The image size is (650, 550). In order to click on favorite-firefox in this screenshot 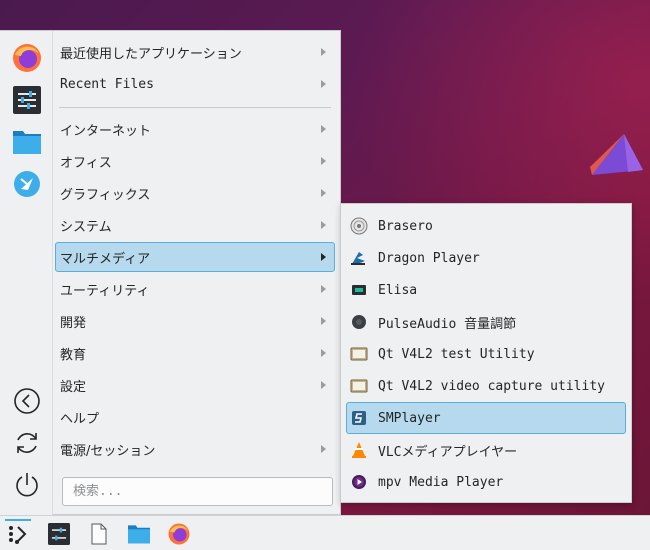, I will do `click(27, 58)`.